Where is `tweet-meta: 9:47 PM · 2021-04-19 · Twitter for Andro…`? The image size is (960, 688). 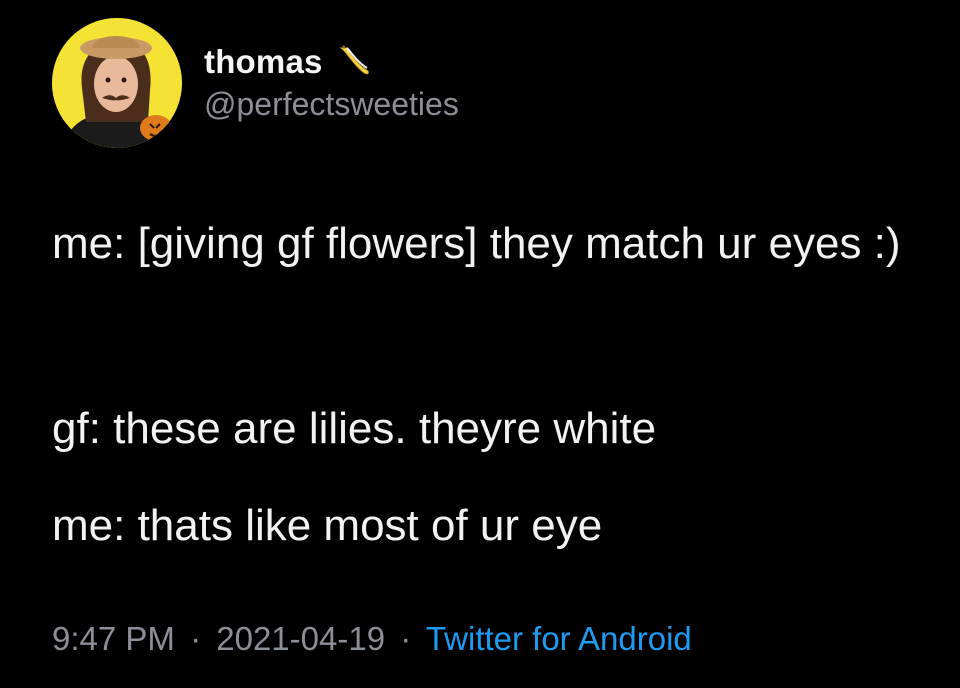
tweet-meta: 9:47 PM · 2021-04-19 · Twitter for Andro… is located at coordinates (372, 639).